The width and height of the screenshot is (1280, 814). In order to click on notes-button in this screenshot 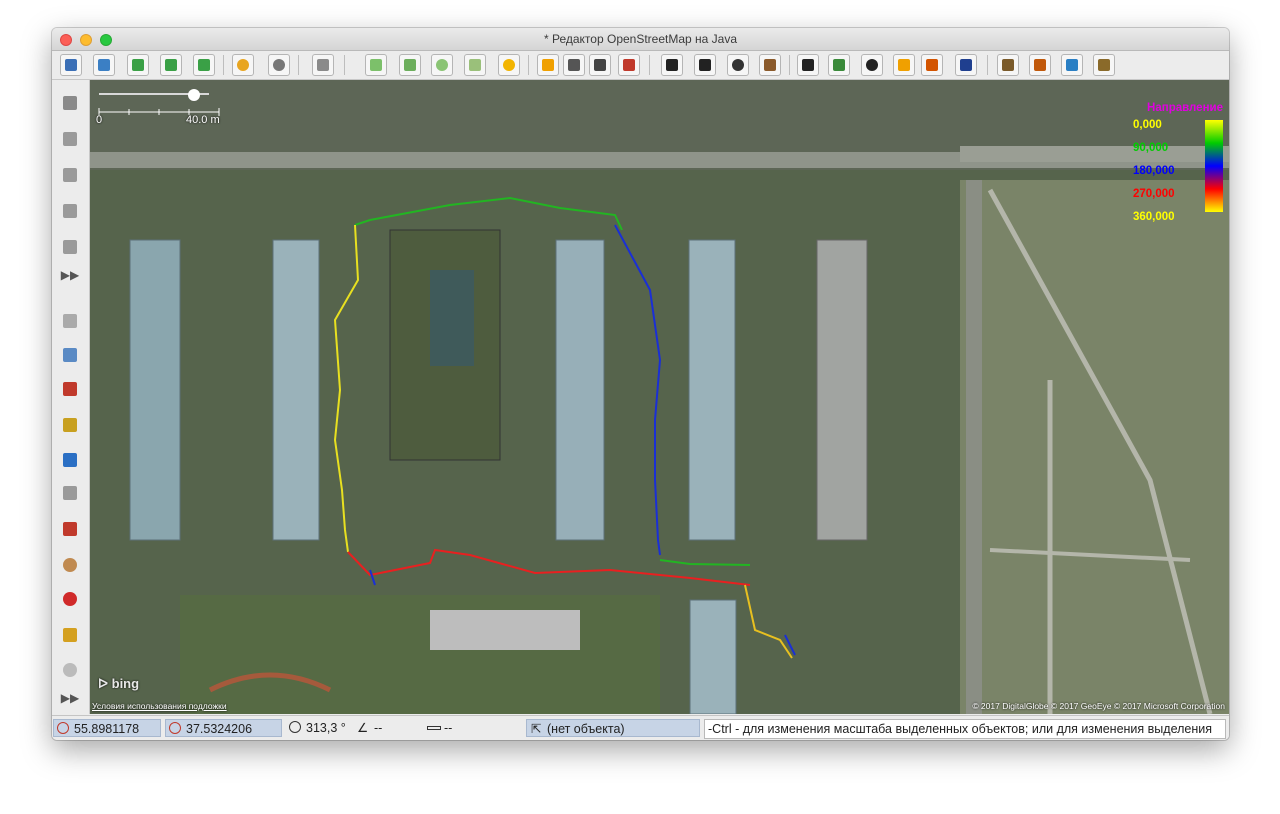, I will do `click(70, 599)`.